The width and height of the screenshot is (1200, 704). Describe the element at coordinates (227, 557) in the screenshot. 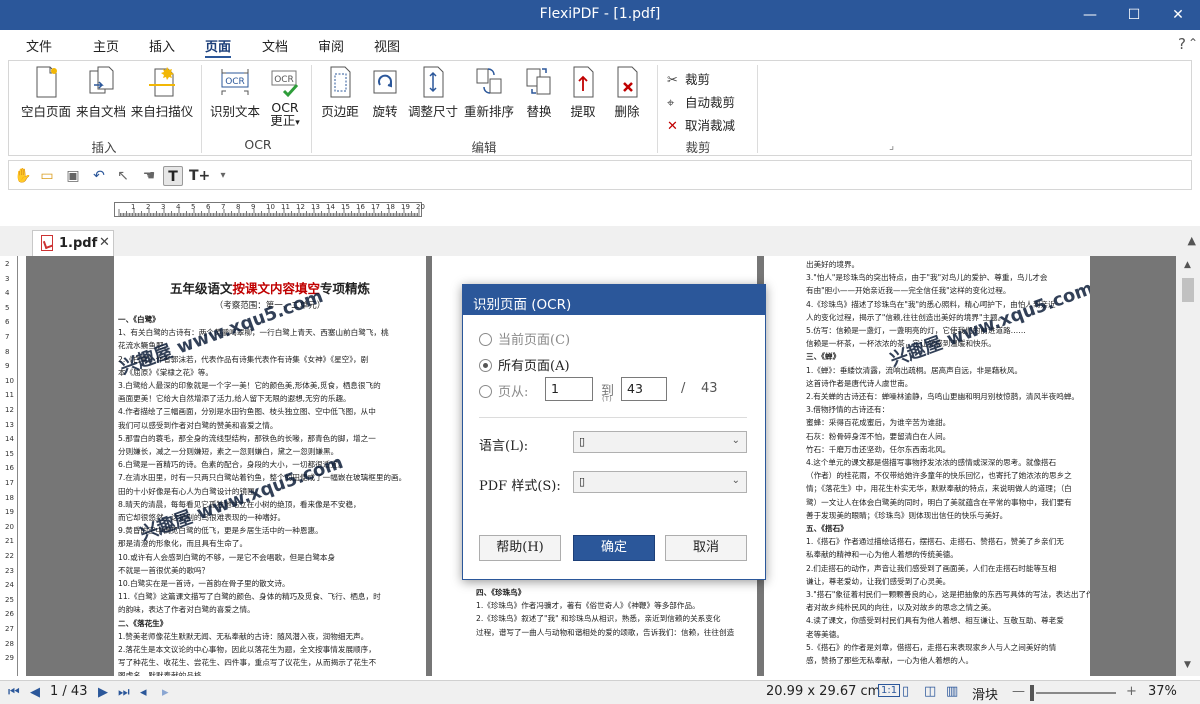

I see `text-line: 10.或许有人会感到白鹭的不够，一是它不会唱歌，但是白鹭本身` at that location.